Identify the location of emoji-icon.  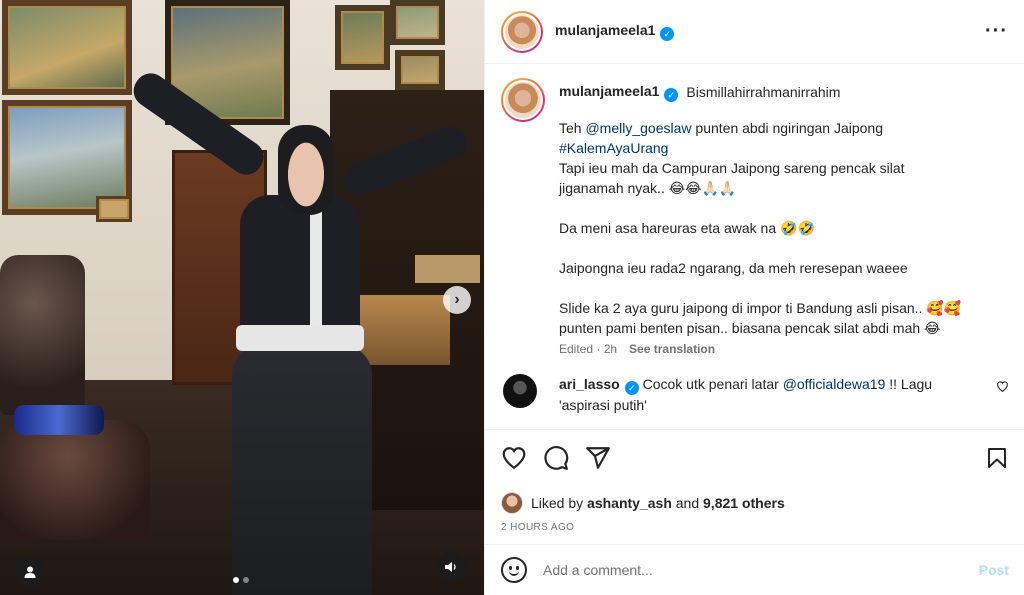
(514, 570).